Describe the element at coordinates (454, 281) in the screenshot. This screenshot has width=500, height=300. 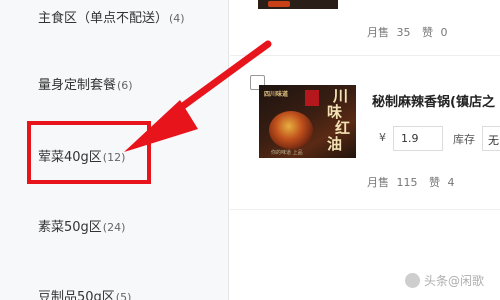
I see `watermark-text: 头条@闲歌` at that location.